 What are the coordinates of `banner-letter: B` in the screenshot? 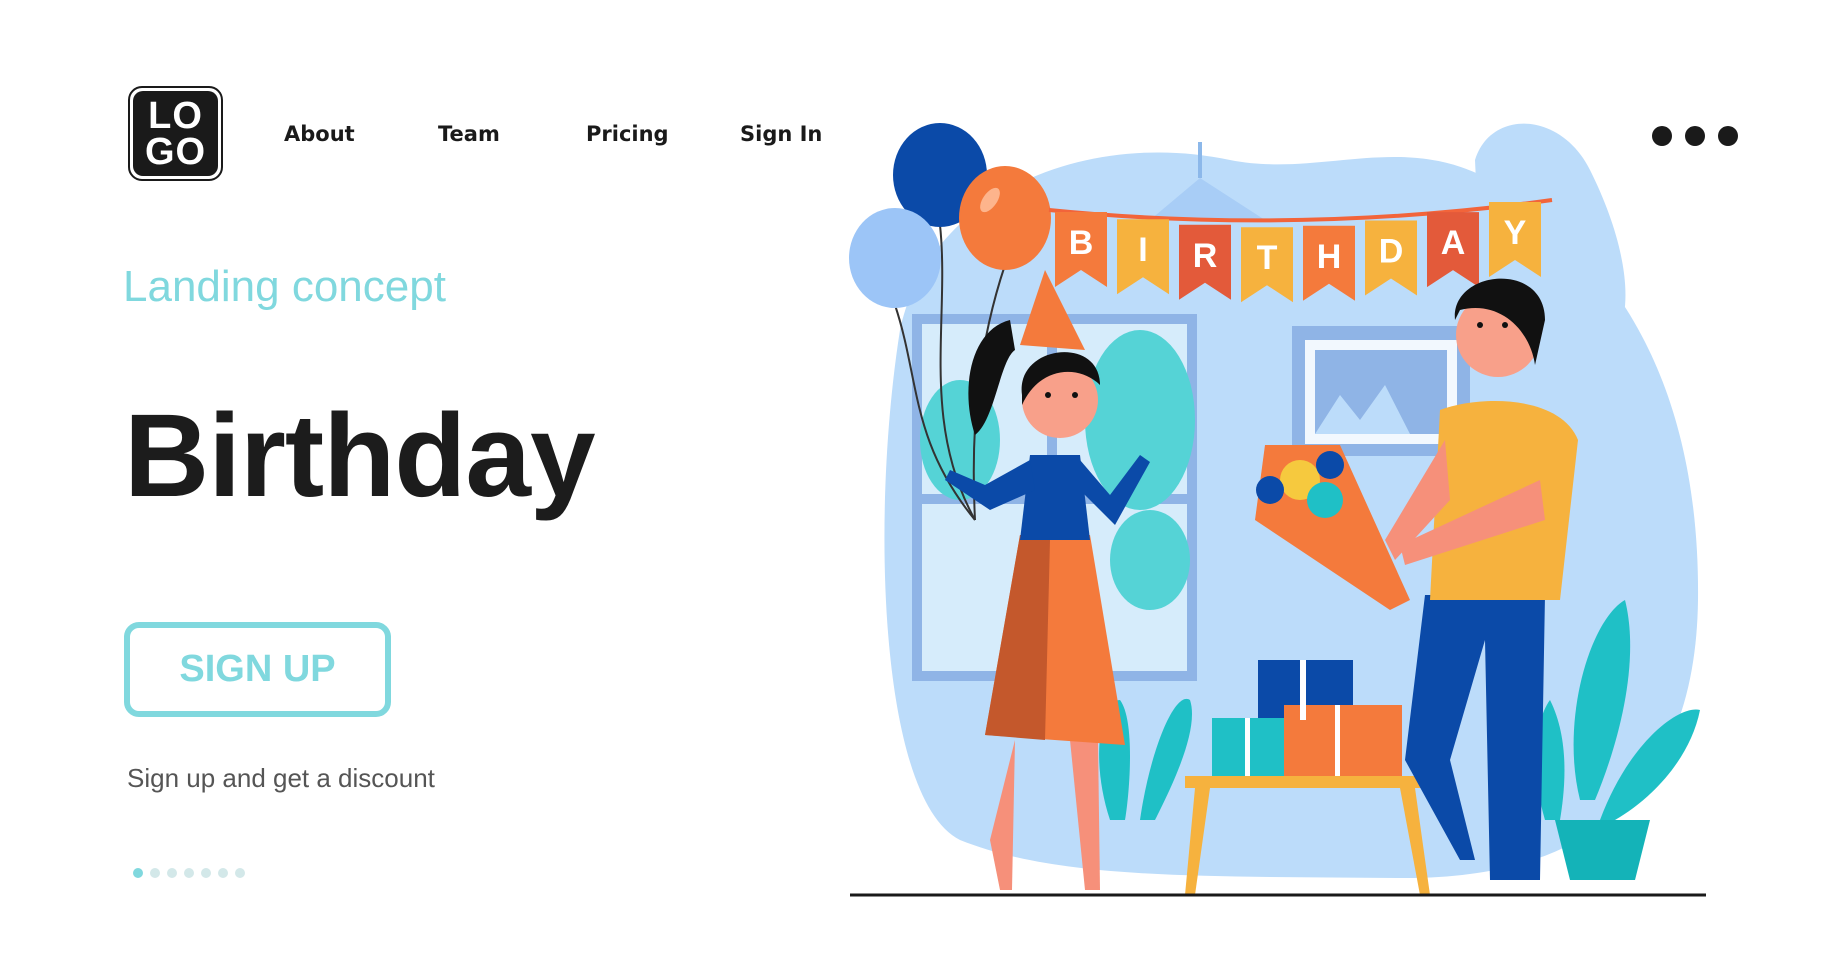 It's located at (1081, 243).